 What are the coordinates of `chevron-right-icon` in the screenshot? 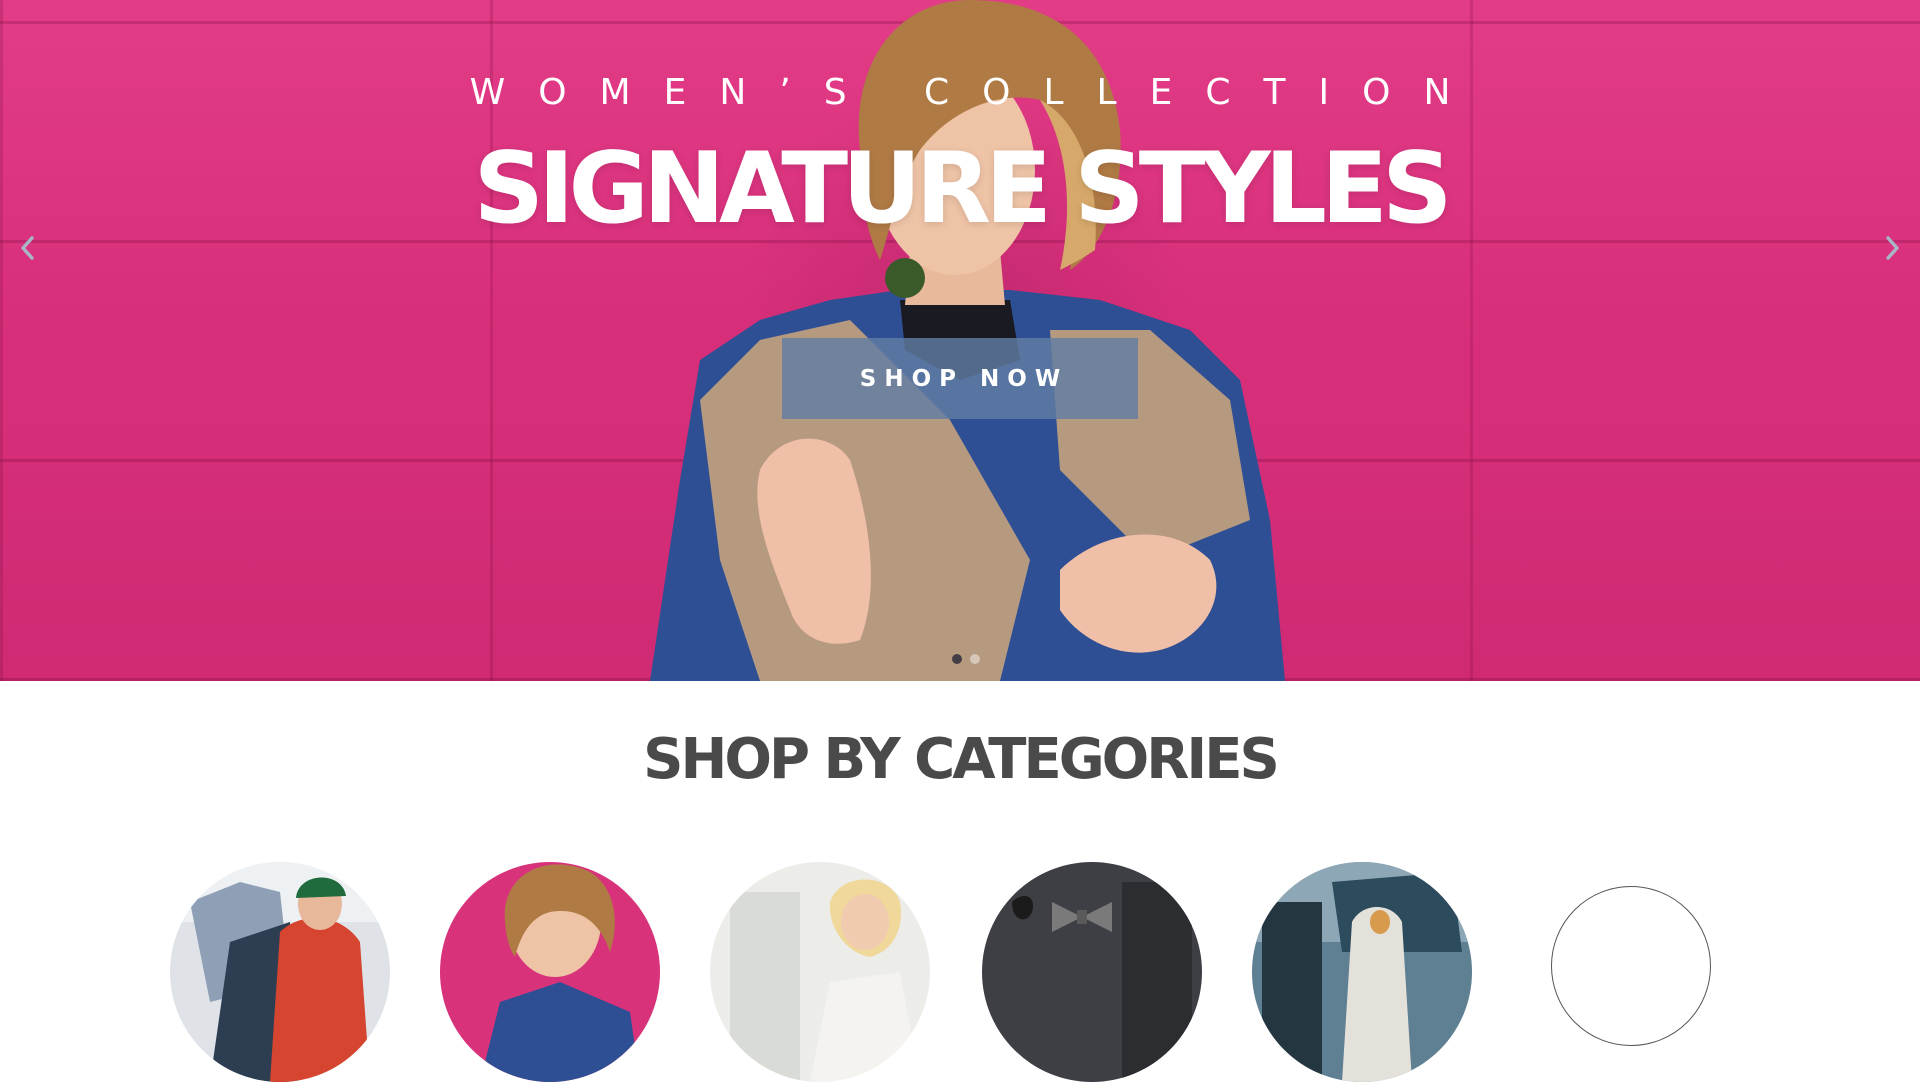 It's located at (1892, 248).